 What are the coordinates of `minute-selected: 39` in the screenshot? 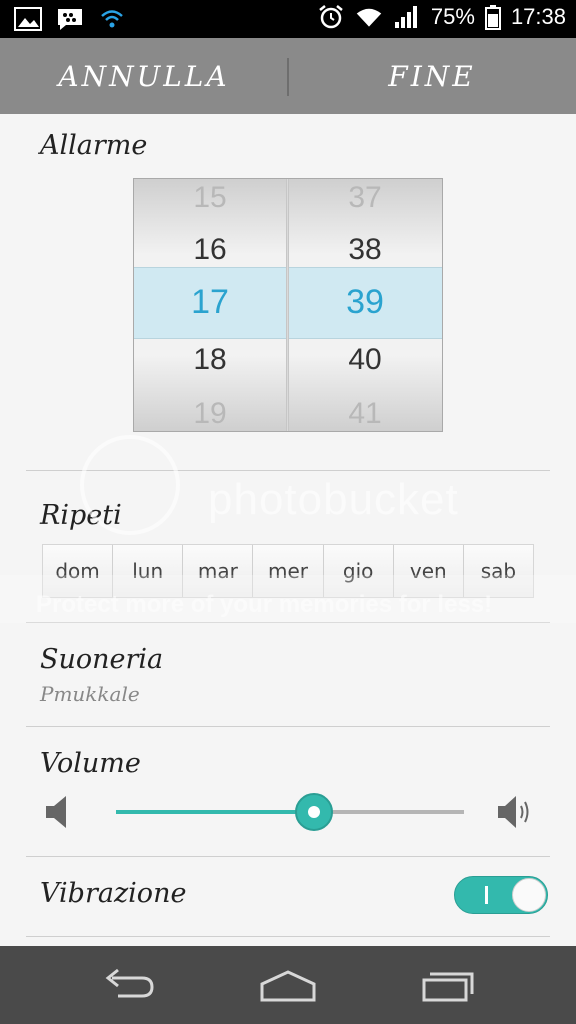 It's located at (365, 302).